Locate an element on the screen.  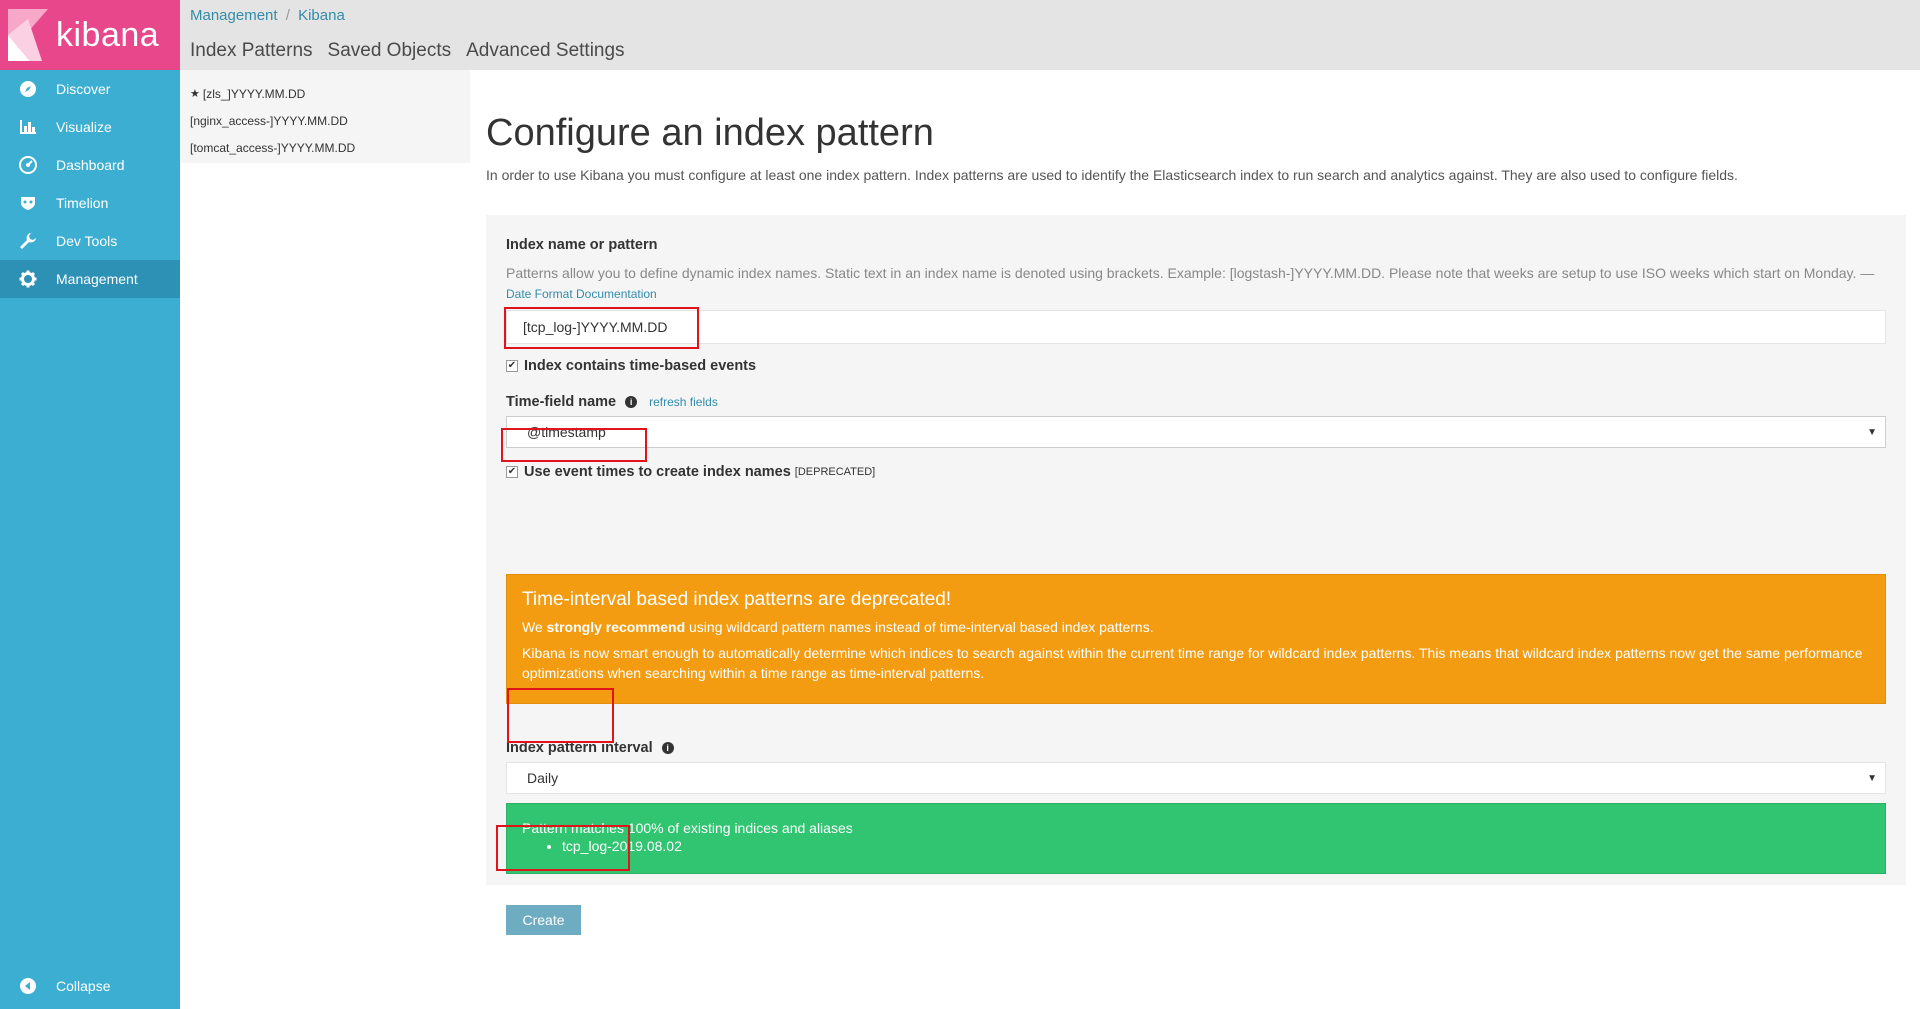
sidebar-item-discover: Discover is located at coordinates (90, 89).